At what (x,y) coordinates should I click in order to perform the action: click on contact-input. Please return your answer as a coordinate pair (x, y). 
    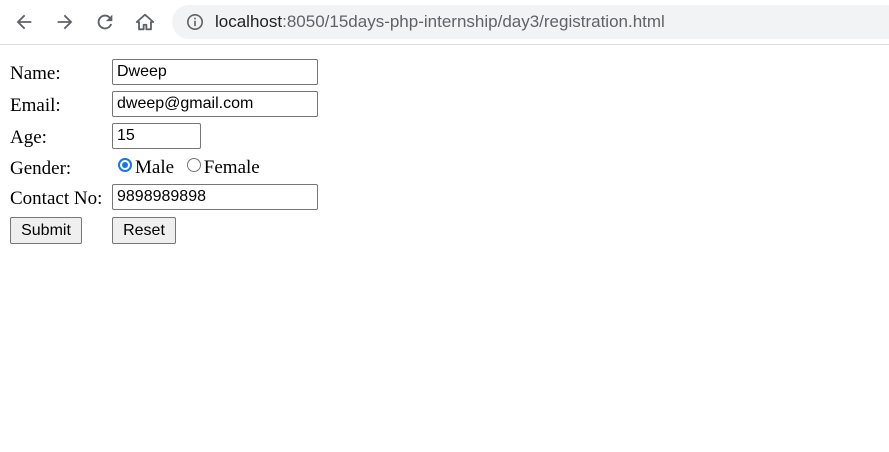
    Looking at the image, I should click on (215, 197).